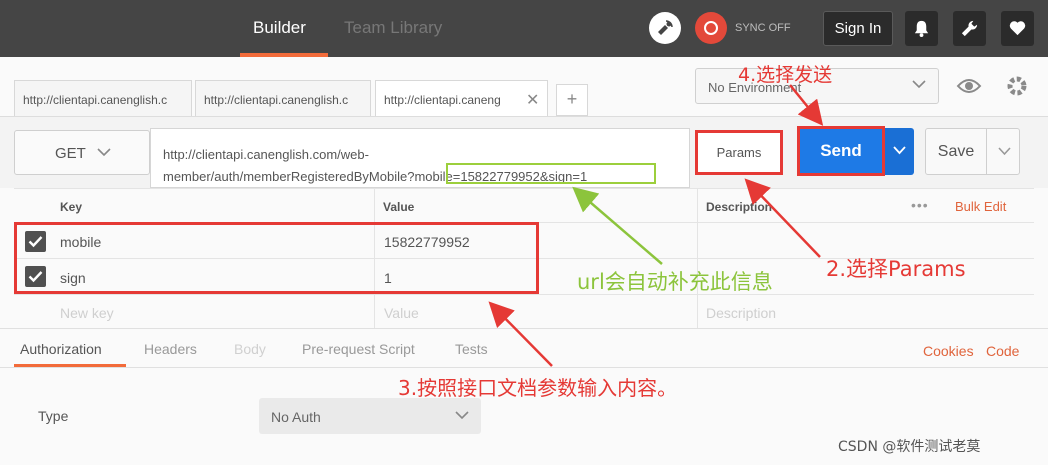  Describe the element at coordinates (739, 207) in the screenshot. I see `column-header-description: Description` at that location.